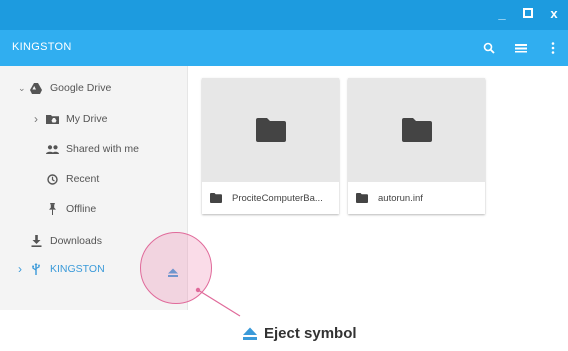 Image resolution: width=568 pixels, height=351 pixels. I want to click on maximize-button, so click(528, 14).